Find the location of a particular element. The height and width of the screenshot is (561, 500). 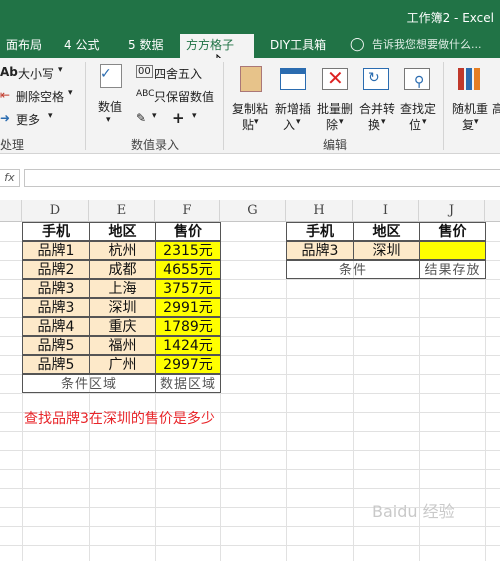

table1-cell-price: 2315元 is located at coordinates (188, 250).